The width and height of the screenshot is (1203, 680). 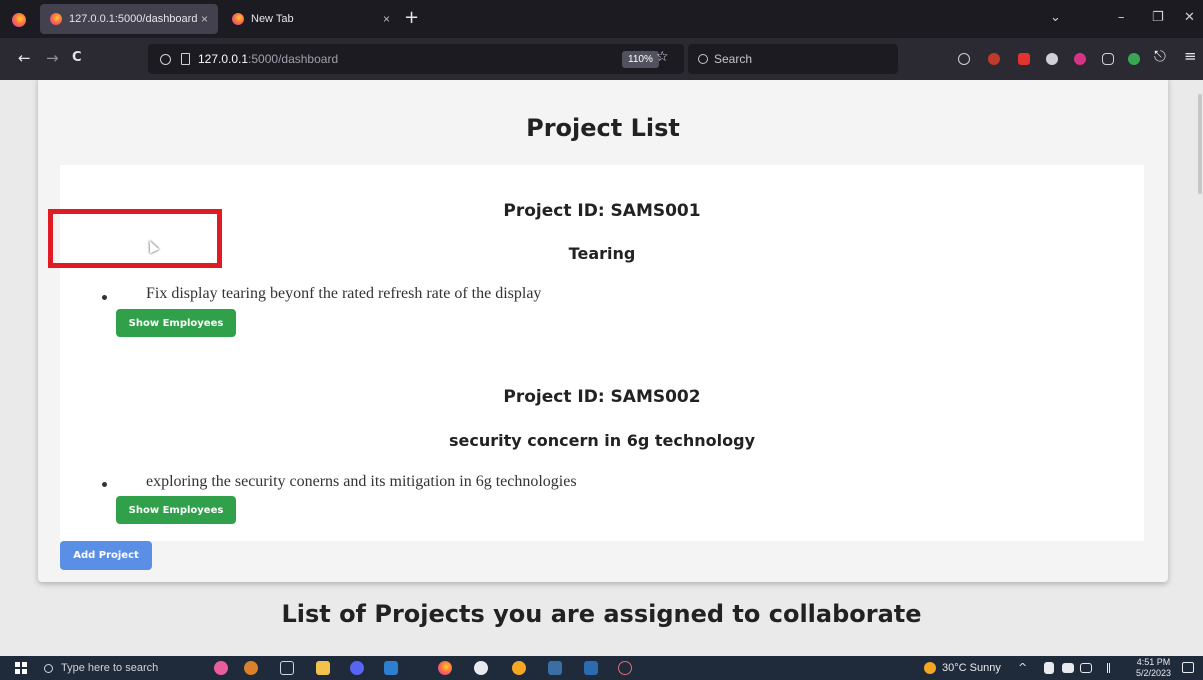 I want to click on sun-icon, so click(x=930, y=668).